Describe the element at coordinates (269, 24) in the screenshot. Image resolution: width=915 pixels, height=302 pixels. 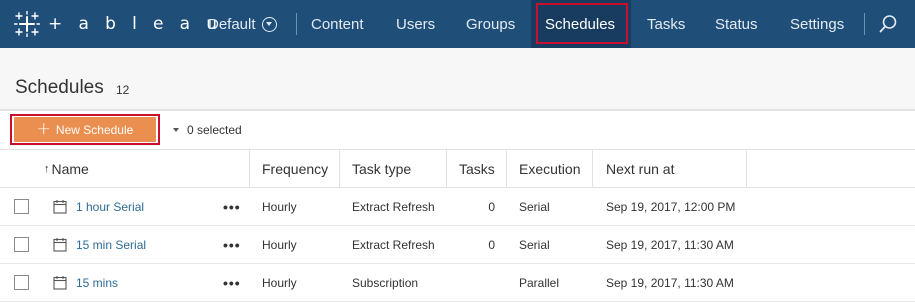
I see `chevron-down-icon` at that location.